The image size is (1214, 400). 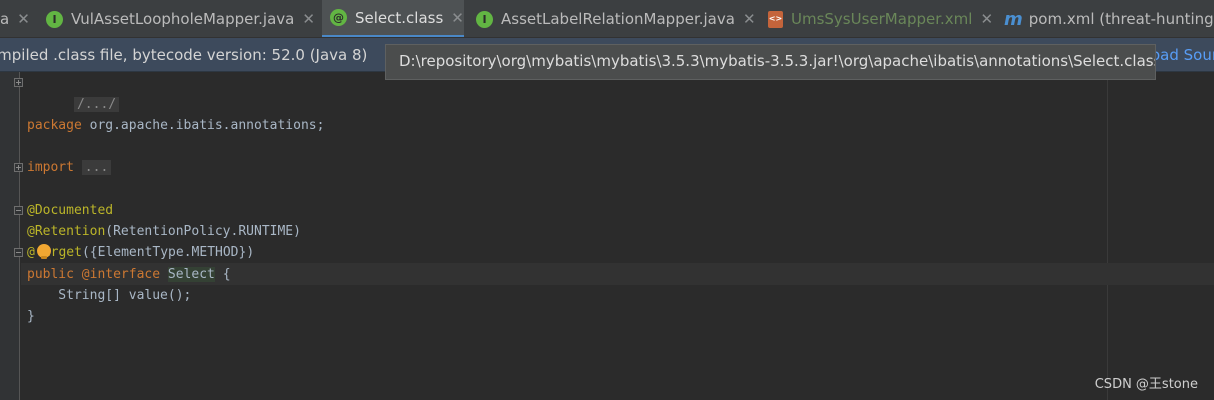 What do you see at coordinates (191, 274) in the screenshot?
I see `type-name: Select` at bounding box center [191, 274].